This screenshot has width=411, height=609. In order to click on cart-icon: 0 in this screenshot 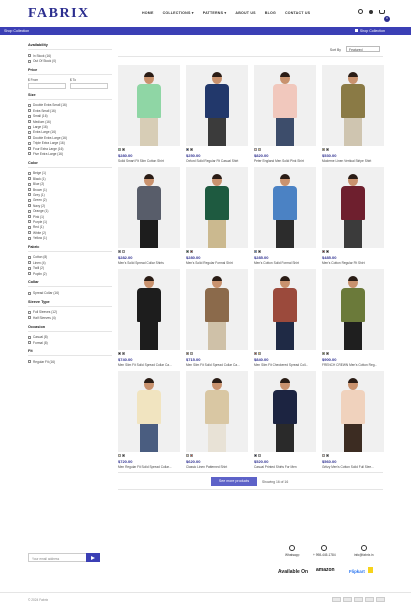, I will do `click(384, 15)`.